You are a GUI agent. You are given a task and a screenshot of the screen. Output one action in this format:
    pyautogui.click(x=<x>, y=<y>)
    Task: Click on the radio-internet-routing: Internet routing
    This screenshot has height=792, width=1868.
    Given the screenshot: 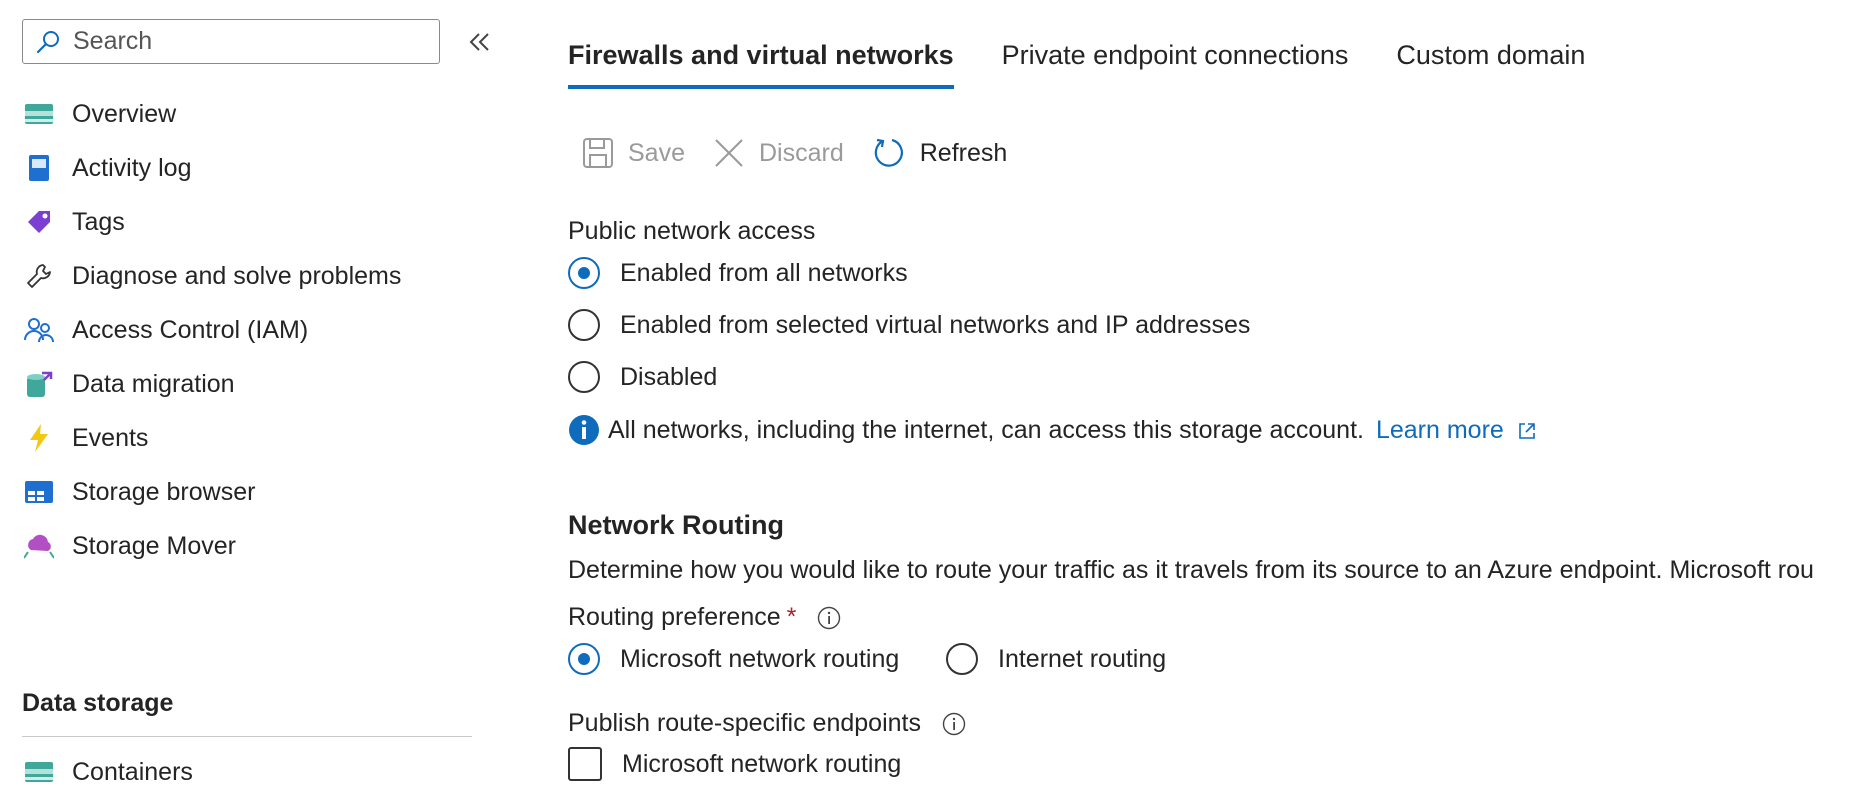 What is the action you would take?
    pyautogui.click(x=1056, y=659)
    